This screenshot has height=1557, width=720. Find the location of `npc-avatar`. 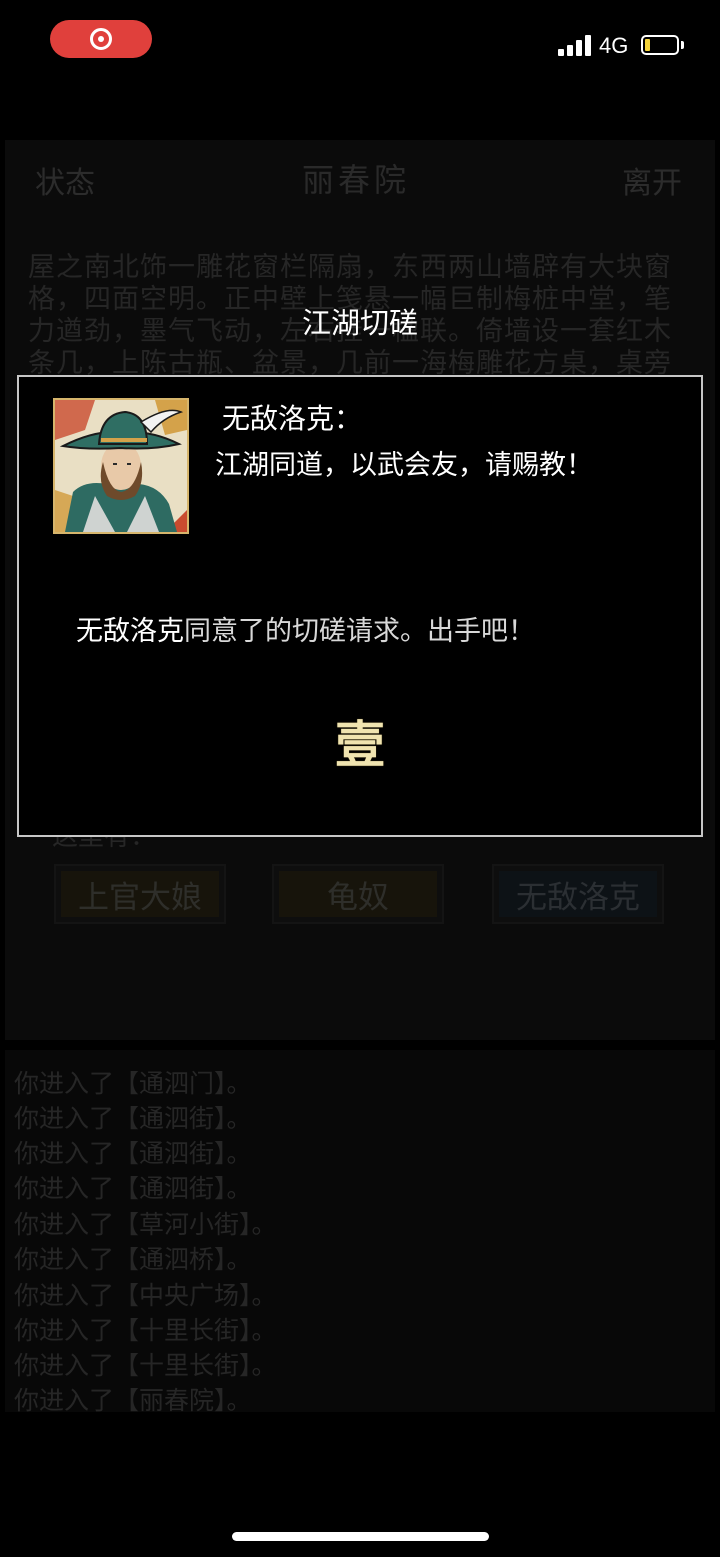

npc-avatar is located at coordinates (121, 466).